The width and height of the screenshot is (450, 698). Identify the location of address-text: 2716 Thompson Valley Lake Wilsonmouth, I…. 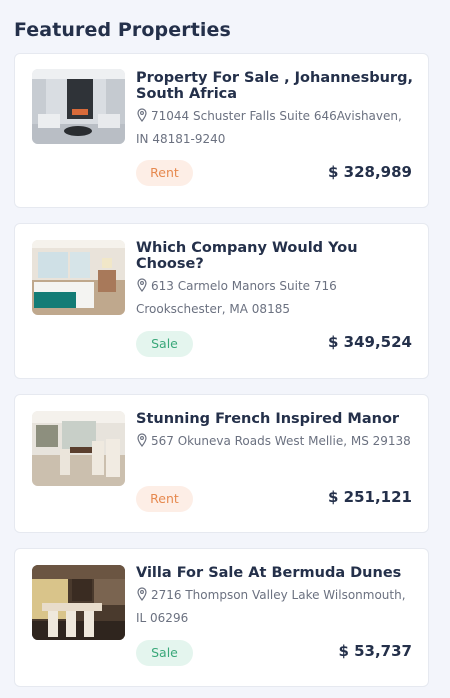
(271, 606).